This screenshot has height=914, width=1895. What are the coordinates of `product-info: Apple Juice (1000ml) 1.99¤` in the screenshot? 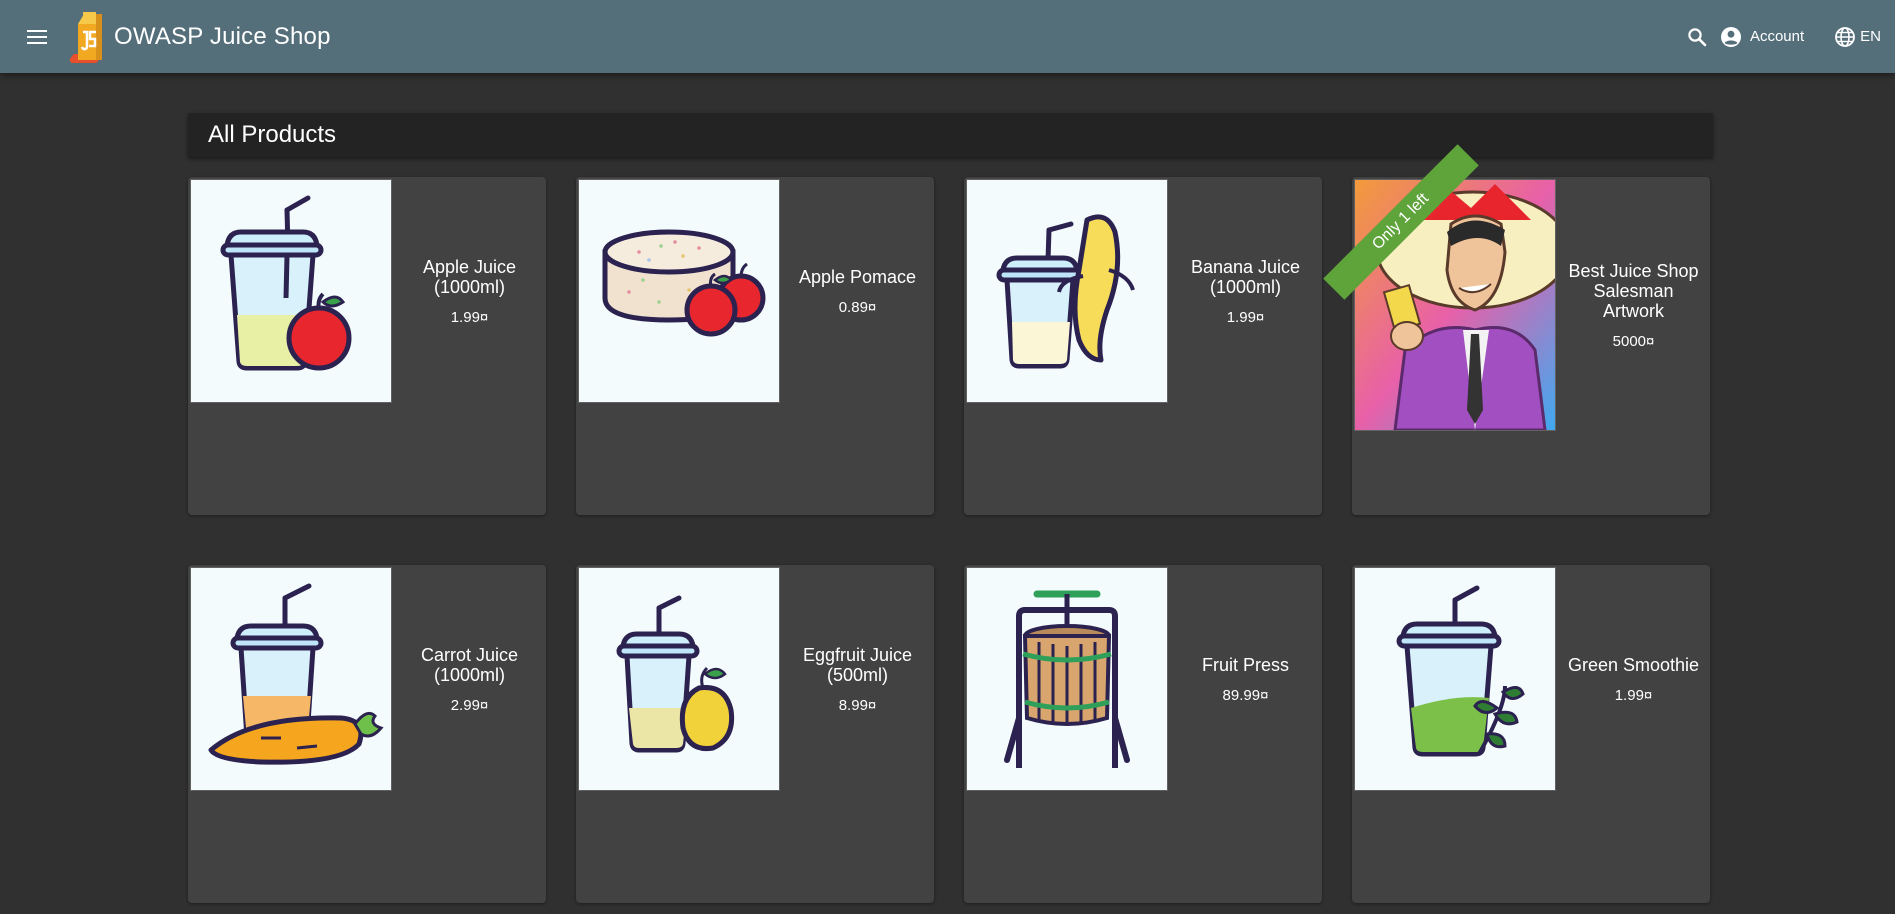 It's located at (469, 291).